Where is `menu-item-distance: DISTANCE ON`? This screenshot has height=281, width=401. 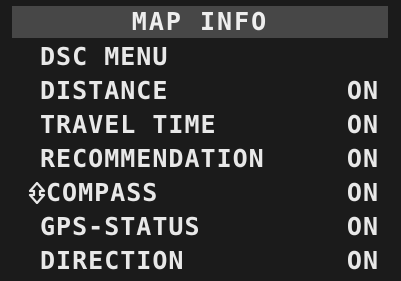
menu-item-distance: DISTANCE ON is located at coordinates (200, 91).